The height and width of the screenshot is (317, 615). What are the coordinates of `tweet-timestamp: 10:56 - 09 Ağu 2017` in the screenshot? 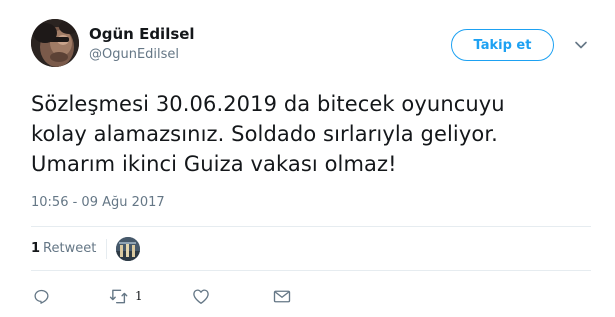 It's located at (98, 203).